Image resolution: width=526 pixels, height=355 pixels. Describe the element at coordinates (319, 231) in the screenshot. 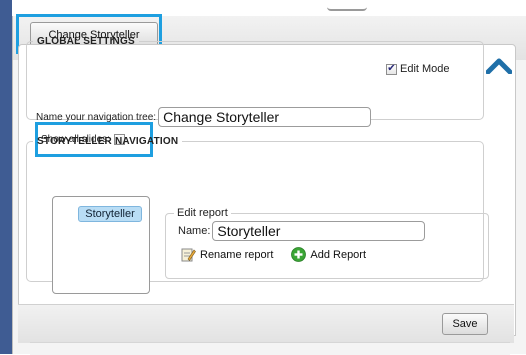

I see `report-name-input` at that location.